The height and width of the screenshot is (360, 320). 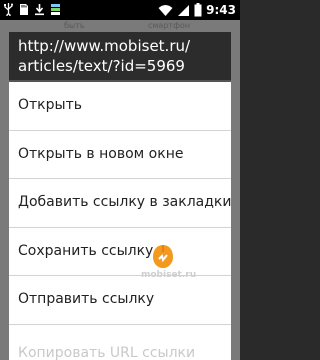 What do you see at coordinates (163, 256) in the screenshot?
I see `mobiset-logo-icon` at bounding box center [163, 256].